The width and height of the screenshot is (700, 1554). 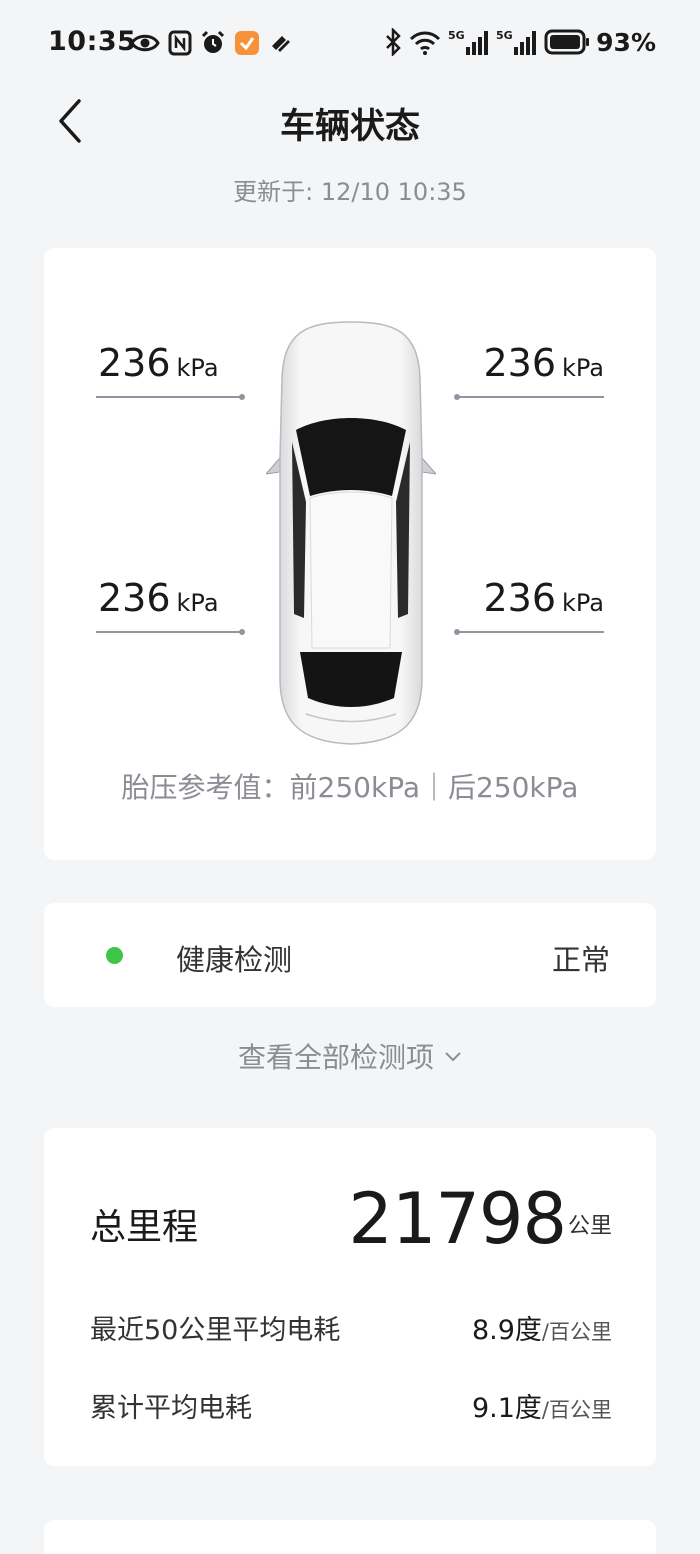 What do you see at coordinates (351, 533) in the screenshot?
I see `car-top-view-image` at bounding box center [351, 533].